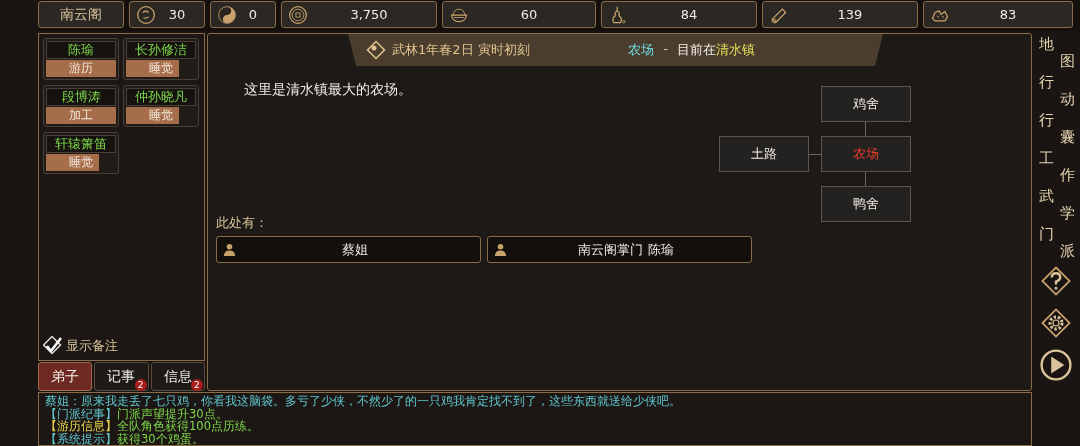 Image resolution: width=1080 pixels, height=446 pixels. Describe the element at coordinates (641, 50) in the screenshot. I see `place-name: 农场` at that location.